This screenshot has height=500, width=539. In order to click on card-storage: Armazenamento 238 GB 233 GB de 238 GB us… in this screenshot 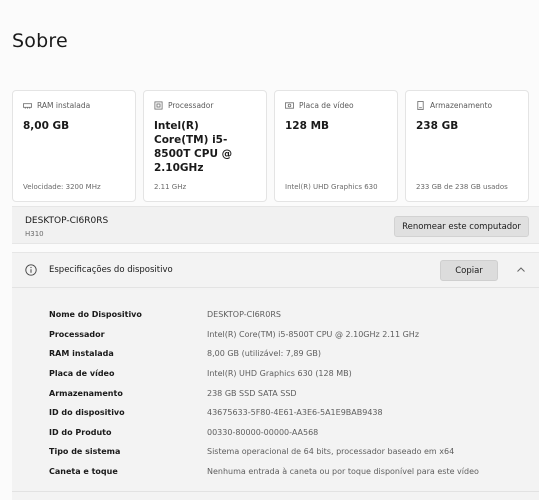, I will do `click(467, 146)`.